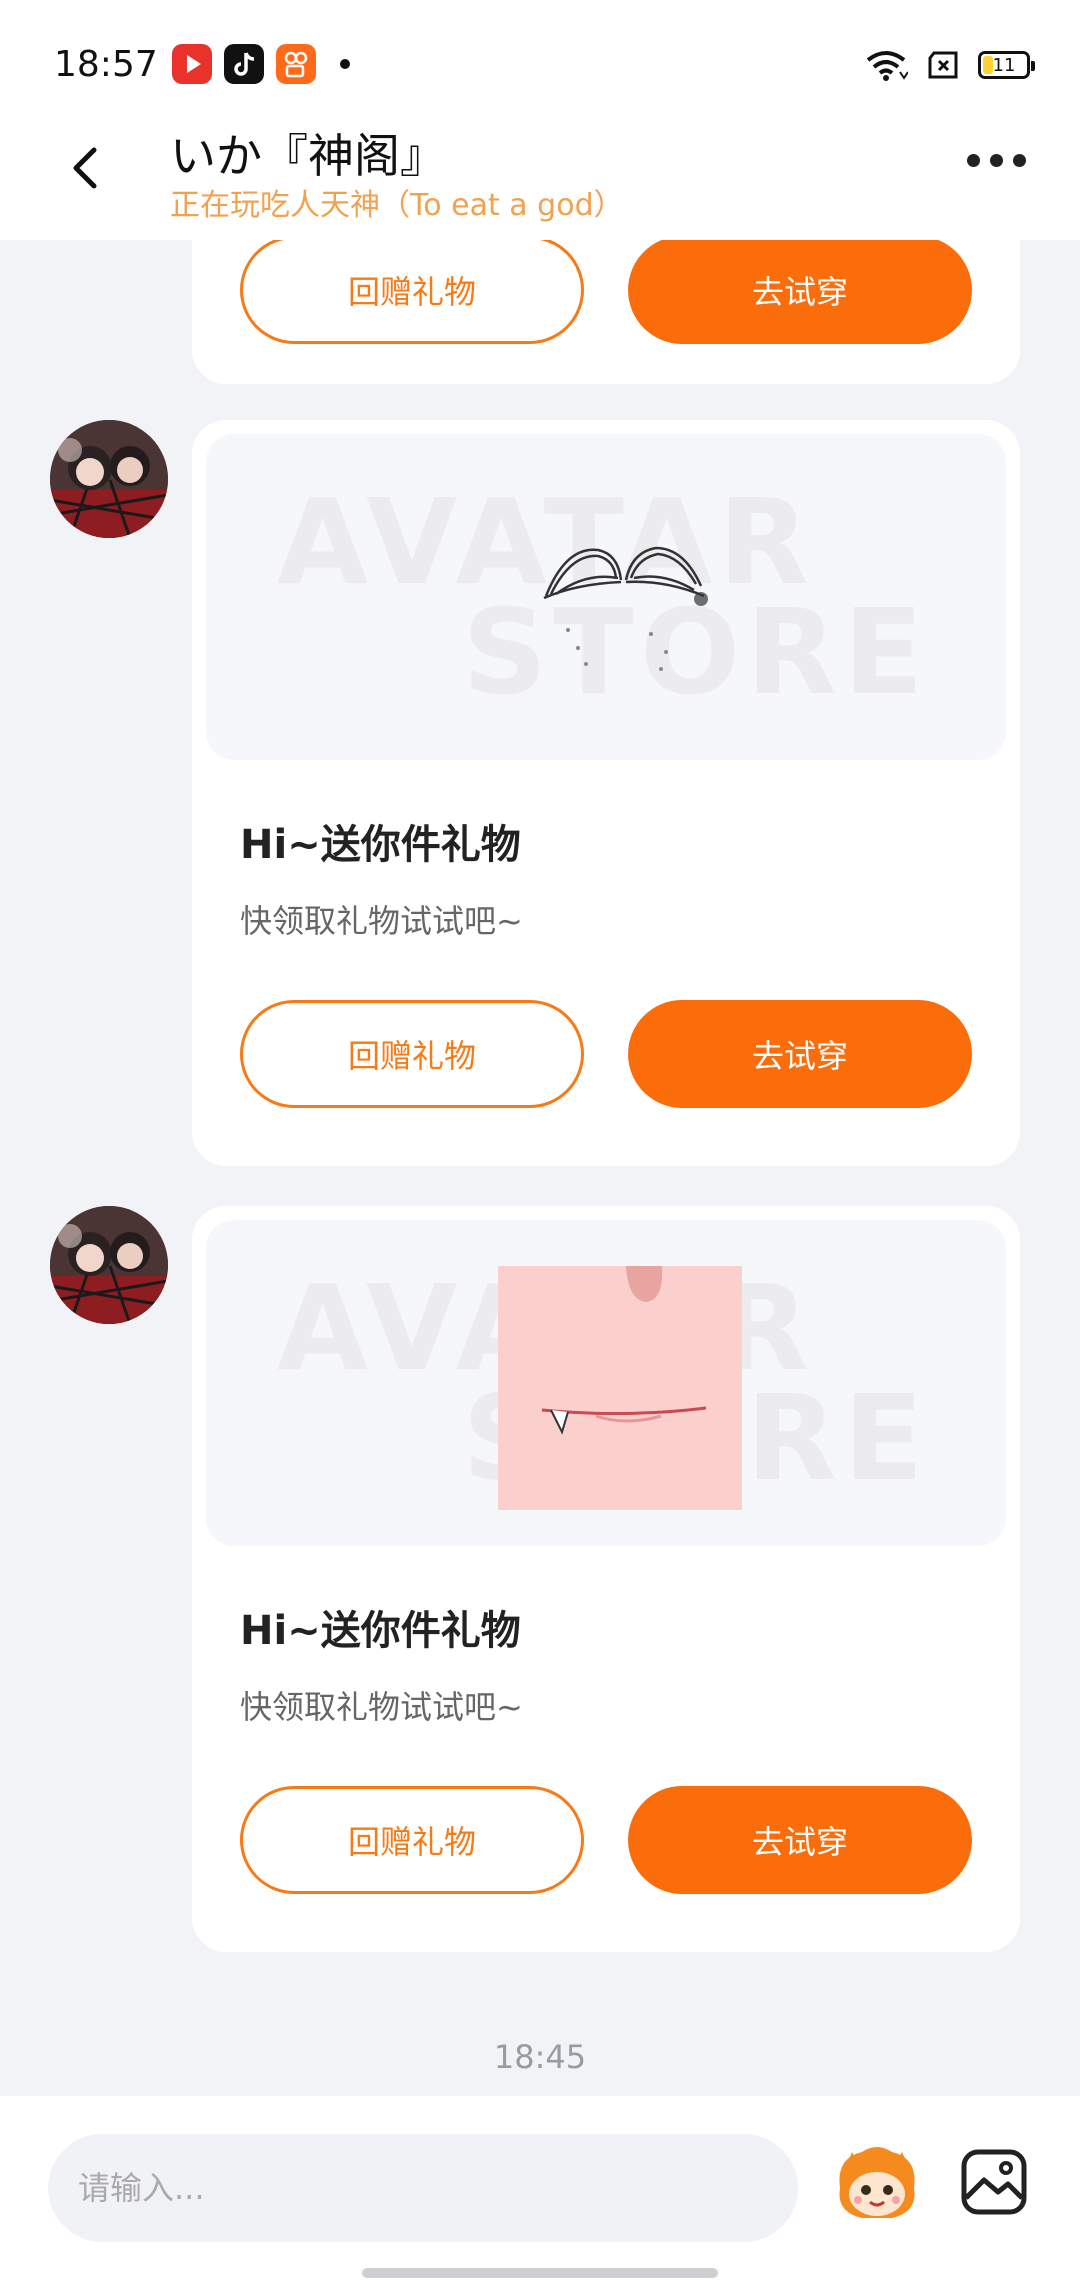 The height and width of the screenshot is (2280, 1080). Describe the element at coordinates (308, 156) in the screenshot. I see `chat-title: いか『神阁』` at that location.